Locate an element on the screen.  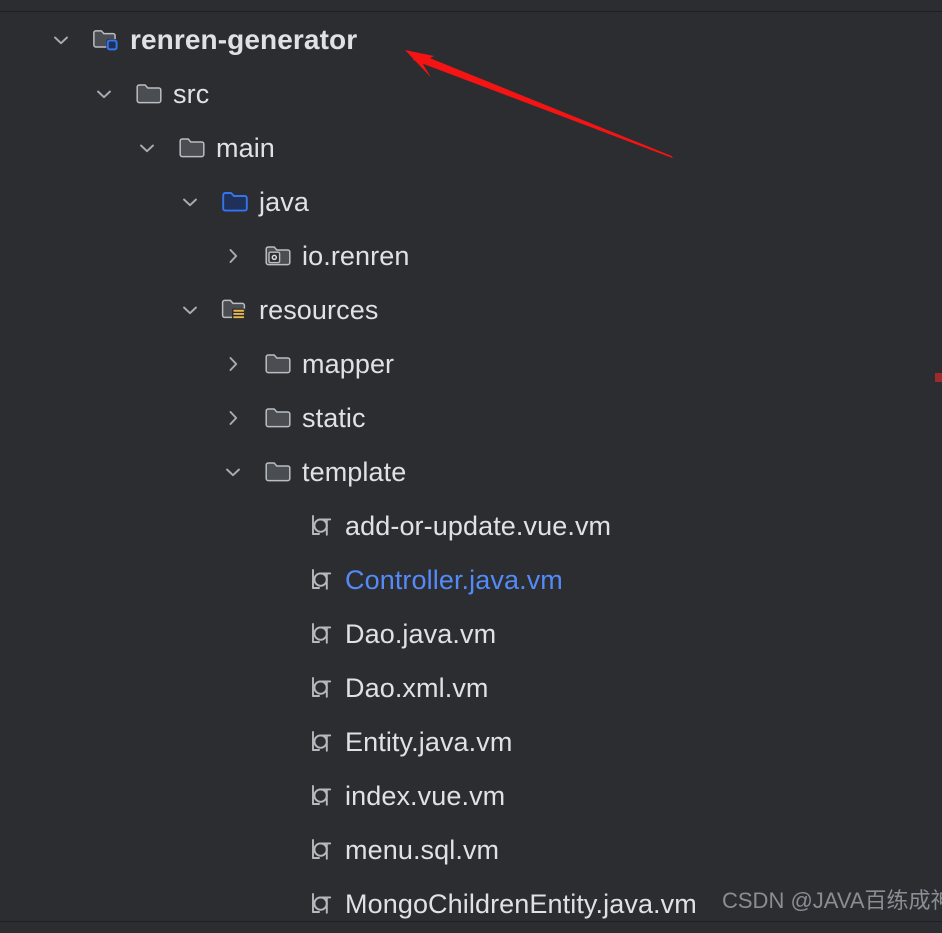
tree-node-label: src is located at coordinates (191, 94).